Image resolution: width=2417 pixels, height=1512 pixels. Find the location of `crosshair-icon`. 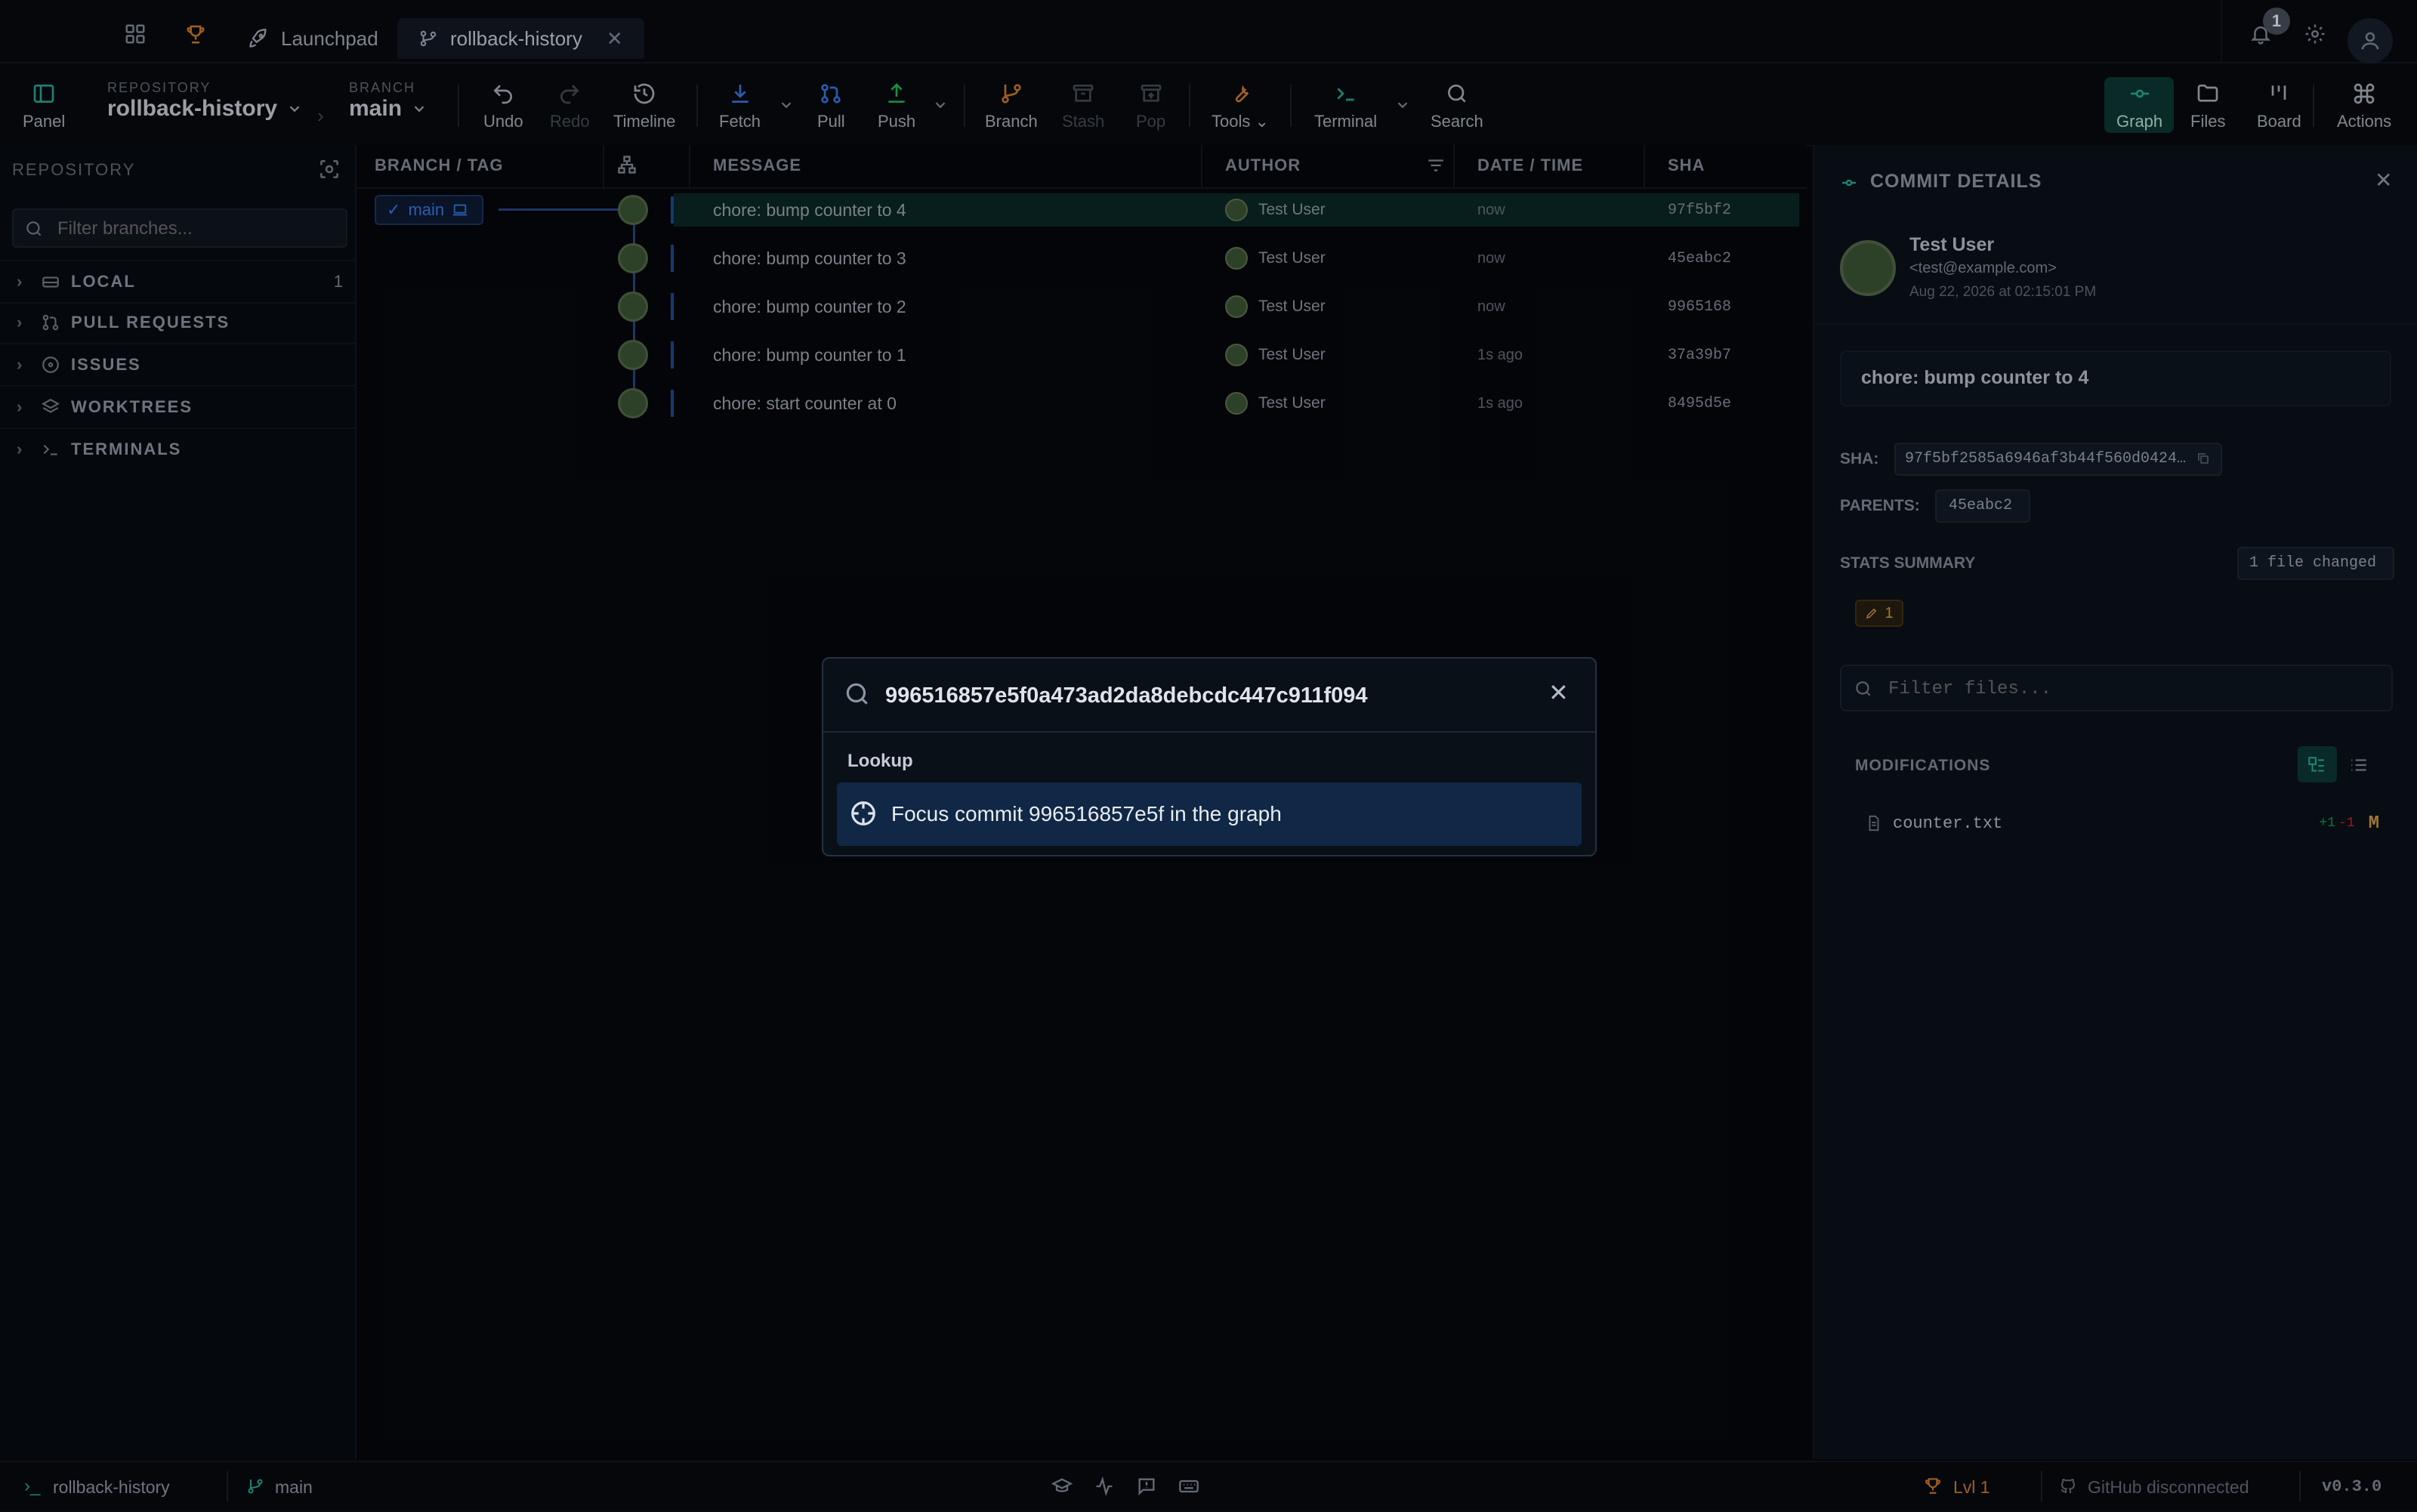

crosshair-icon is located at coordinates (863, 813).